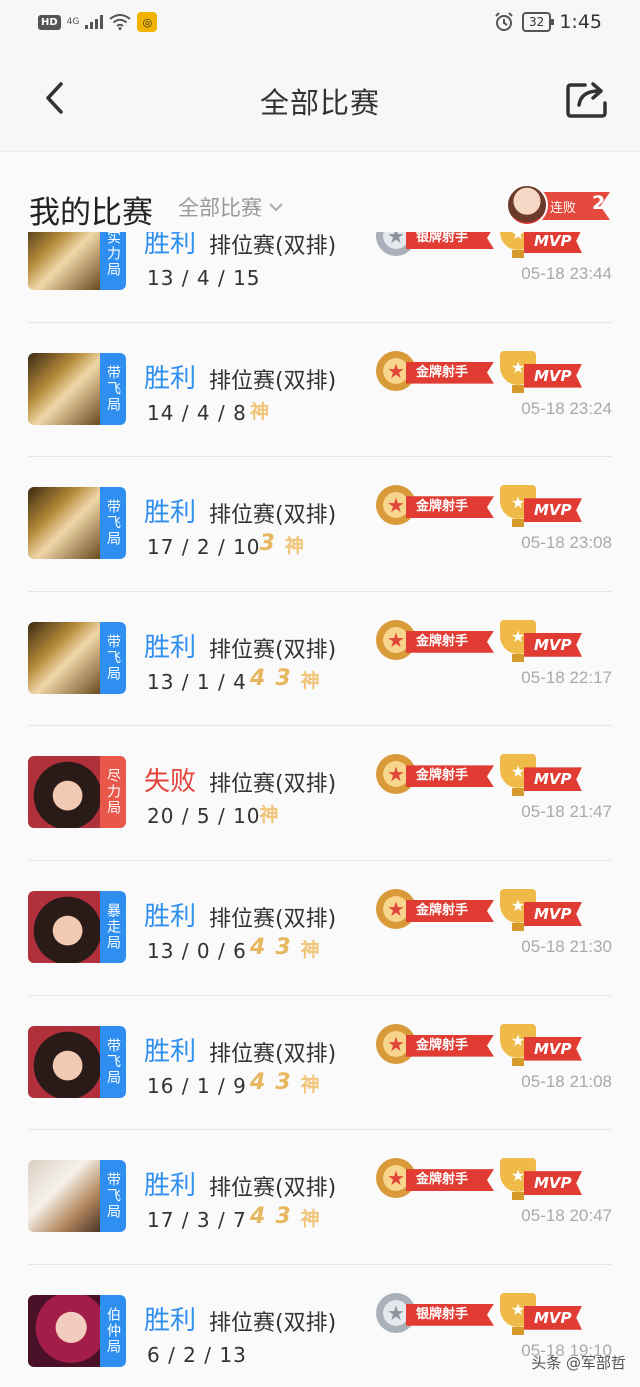 The width and height of the screenshot is (640, 1387). I want to click on battery-indicator: 32, so click(538, 22).